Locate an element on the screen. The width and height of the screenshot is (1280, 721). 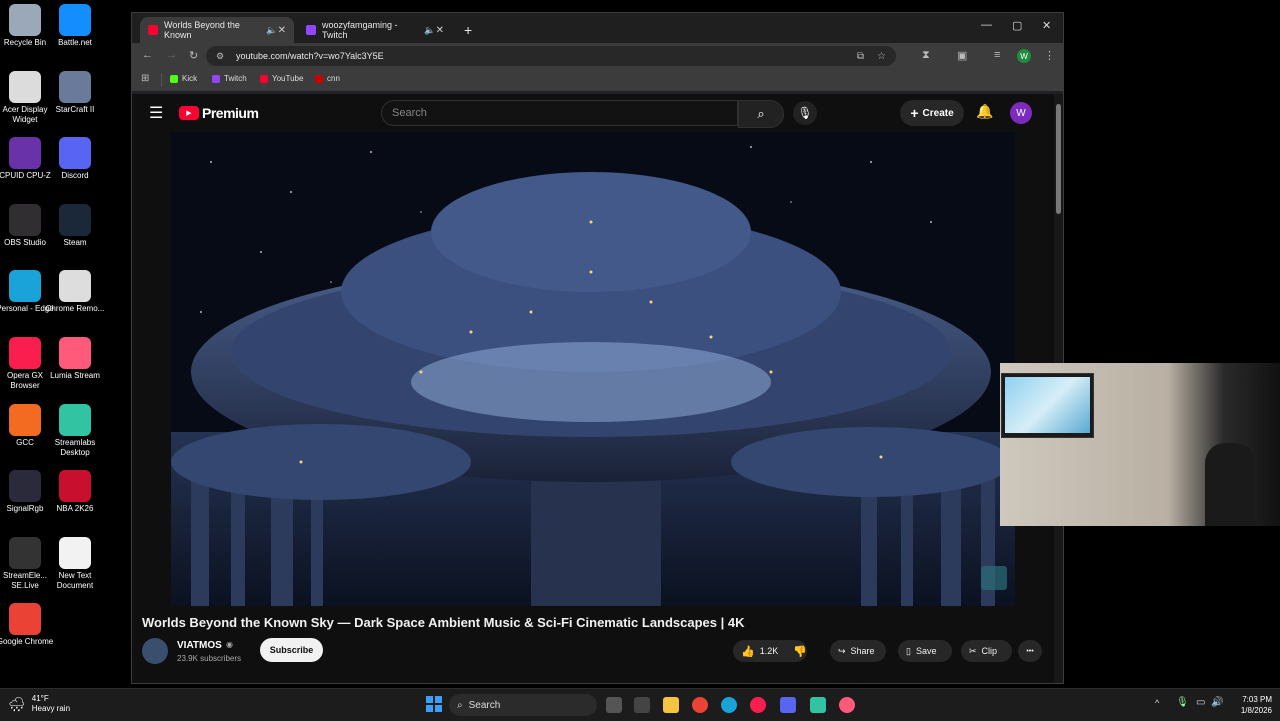
new-tab-button: + is located at coordinates (468, 30).